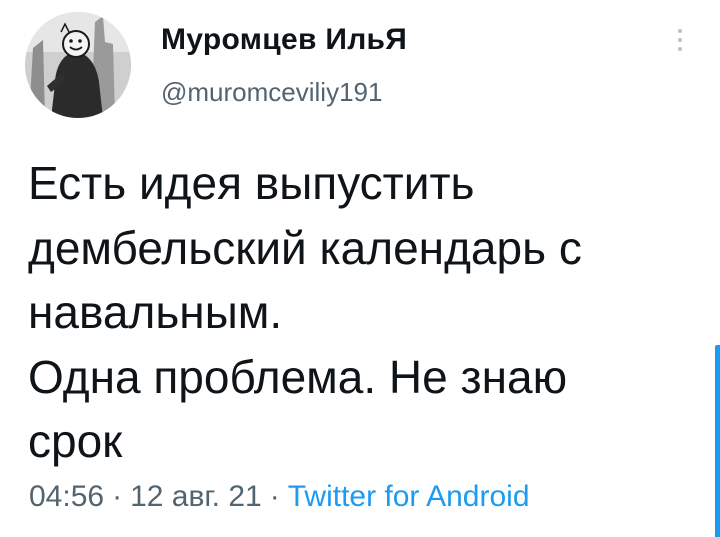  What do you see at coordinates (271, 92) in the screenshot?
I see `author-username: @muromceviliy191` at bounding box center [271, 92].